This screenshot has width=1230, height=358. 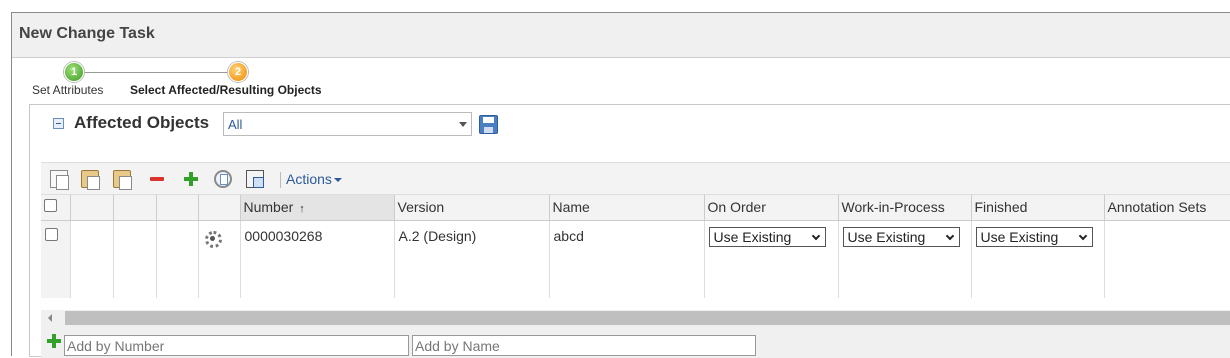 What do you see at coordinates (1167, 208) in the screenshot?
I see `header-annotation-sets: Annotation Sets` at bounding box center [1167, 208].